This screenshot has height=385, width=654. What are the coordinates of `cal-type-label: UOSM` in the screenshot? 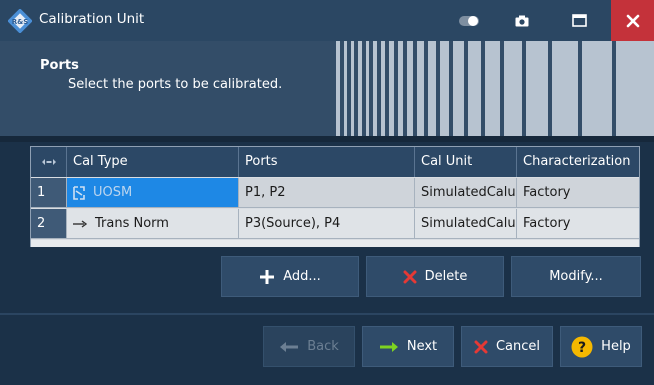 It's located at (113, 192).